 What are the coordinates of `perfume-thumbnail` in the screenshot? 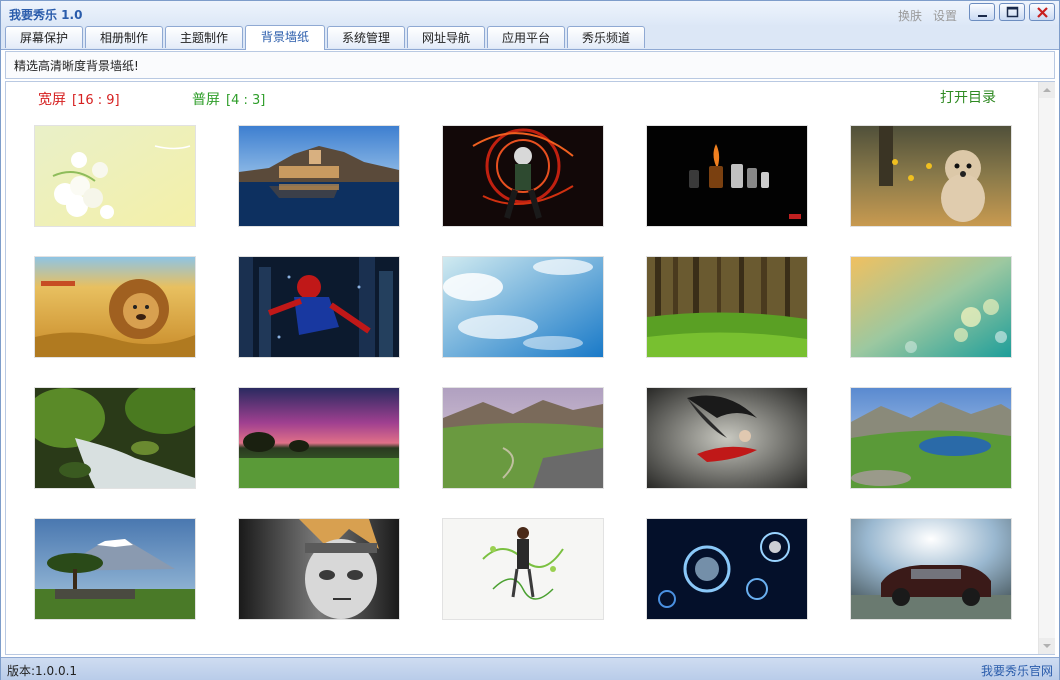 It's located at (727, 176).